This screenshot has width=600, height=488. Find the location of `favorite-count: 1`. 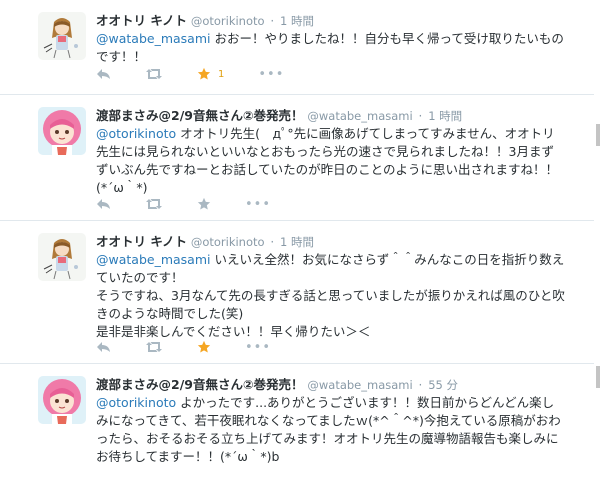

favorite-count: 1 is located at coordinates (221, 74).